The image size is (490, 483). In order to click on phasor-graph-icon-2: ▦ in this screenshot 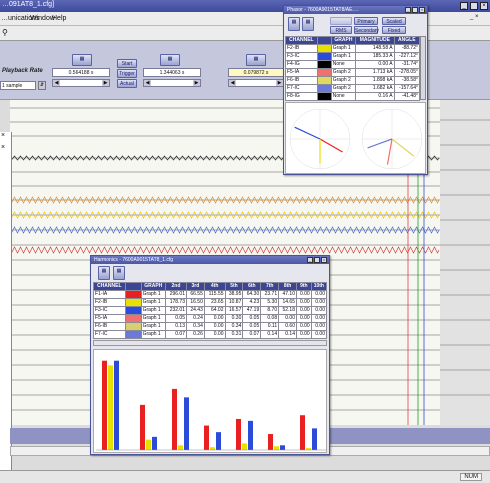, I will do `click(308, 24)`.